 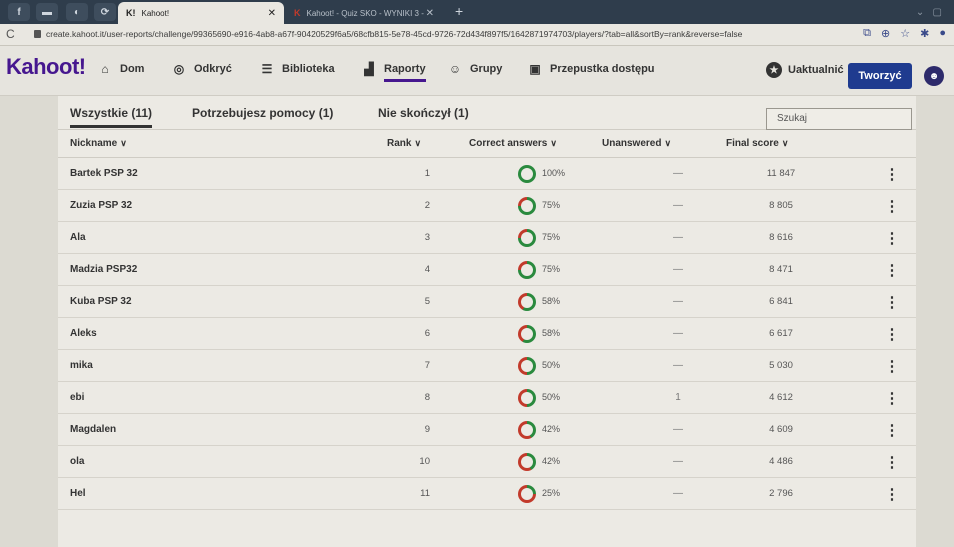 I want to click on table-row: ebi 8 50% 1 4 612 ⋮, so click(x=487, y=398).